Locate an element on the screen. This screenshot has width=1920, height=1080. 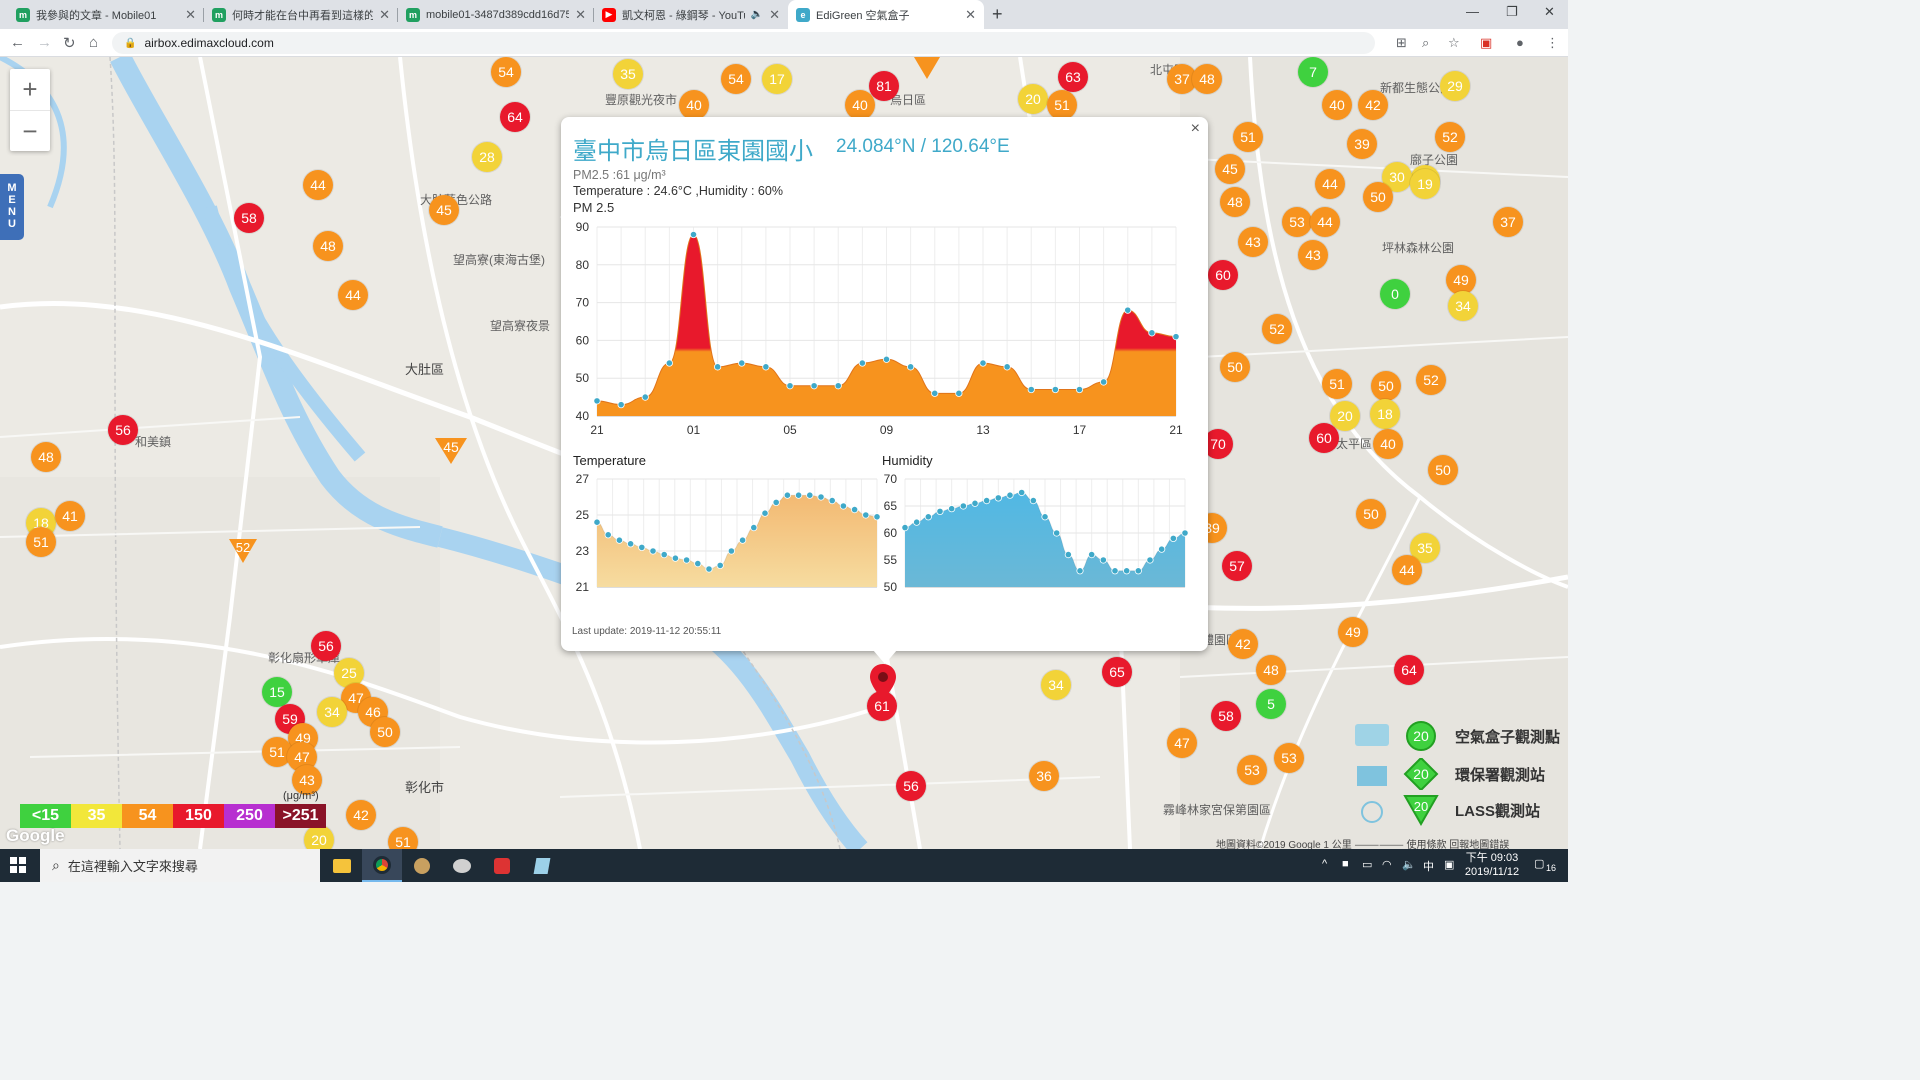
wifi-icon: ◠ is located at coordinates (1387, 864).